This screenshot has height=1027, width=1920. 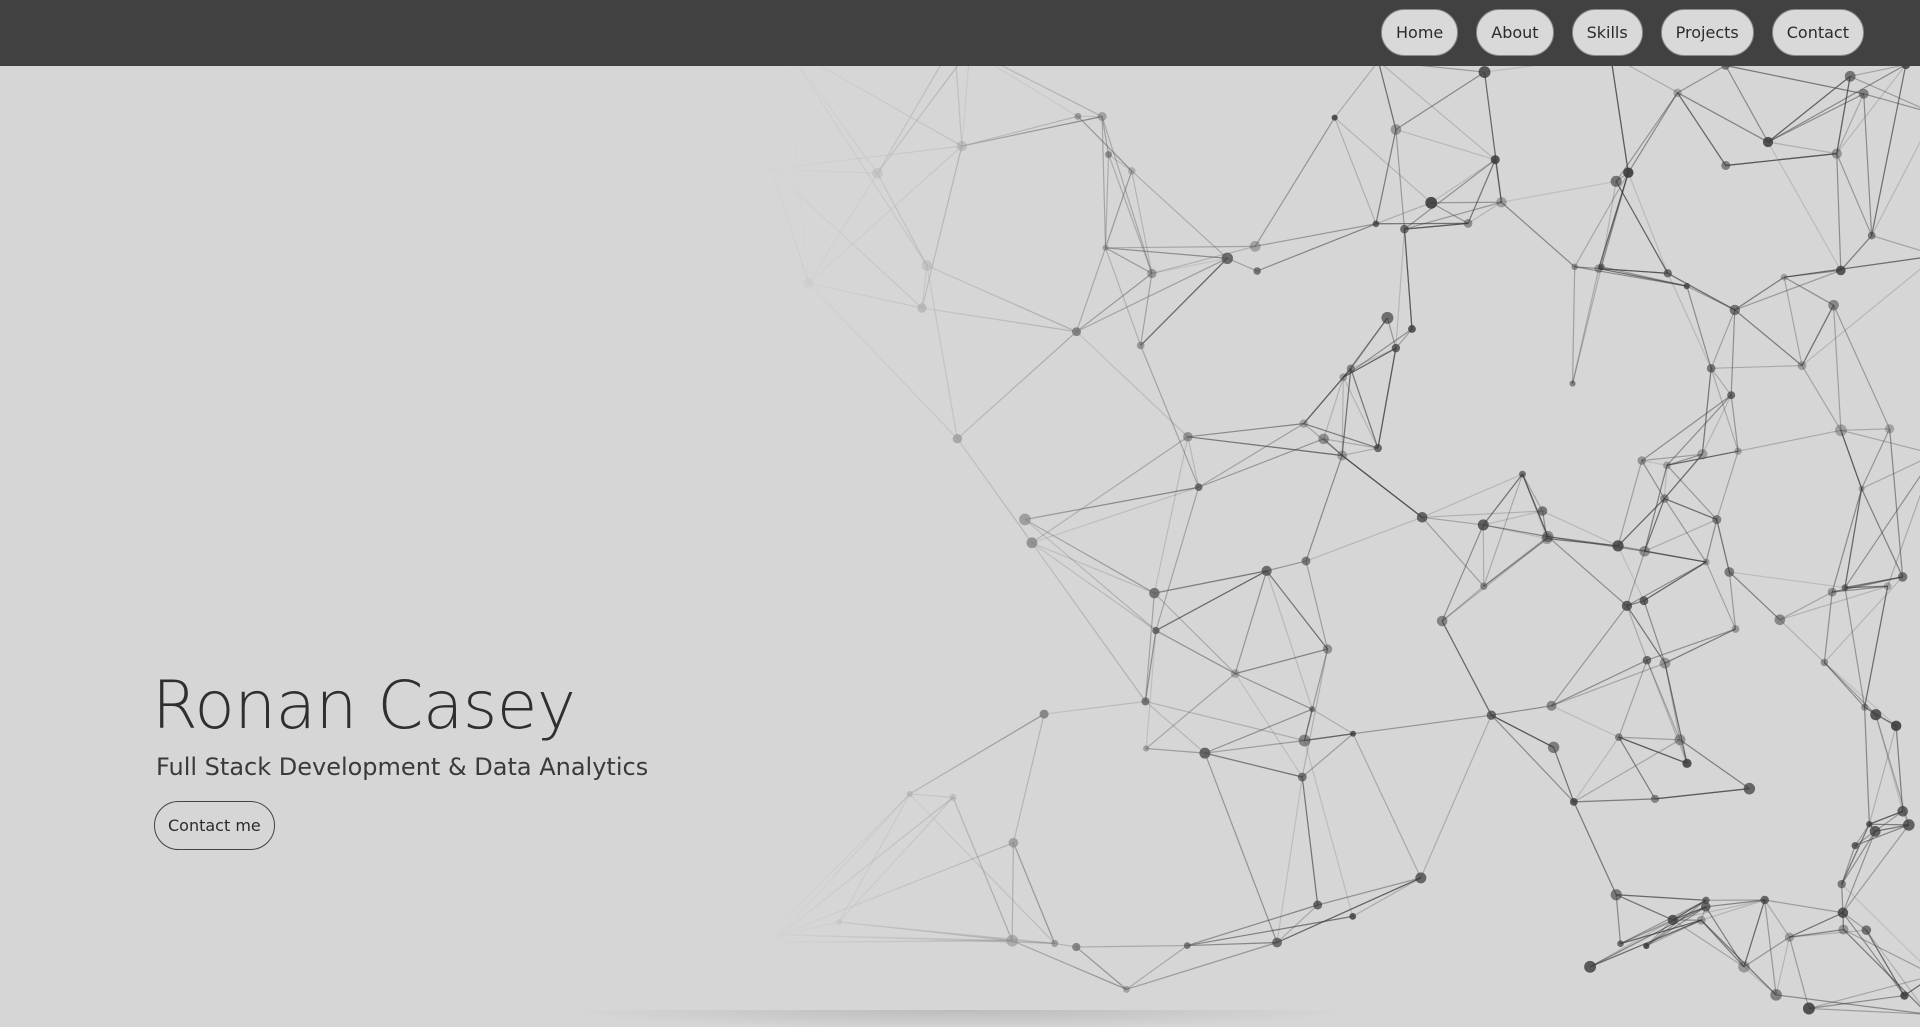 What do you see at coordinates (364, 705) in the screenshot?
I see `hero-title: Ronan Casey` at bounding box center [364, 705].